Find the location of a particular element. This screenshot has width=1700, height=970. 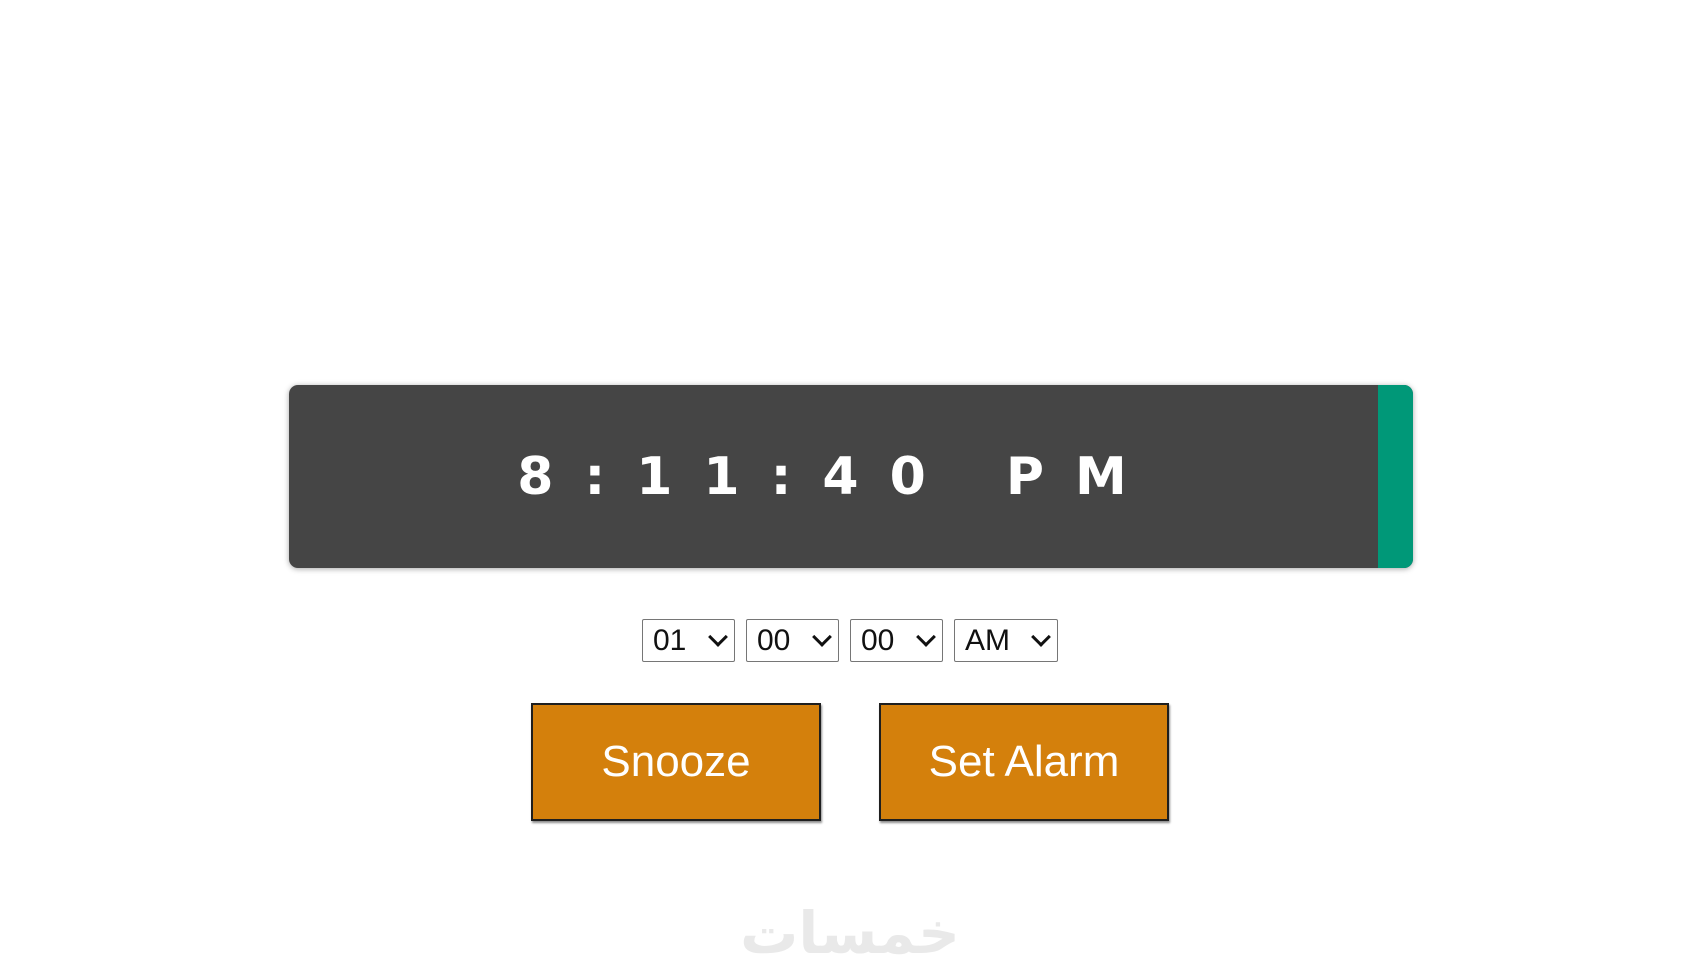

snooze-button: Snooze is located at coordinates (676, 762).